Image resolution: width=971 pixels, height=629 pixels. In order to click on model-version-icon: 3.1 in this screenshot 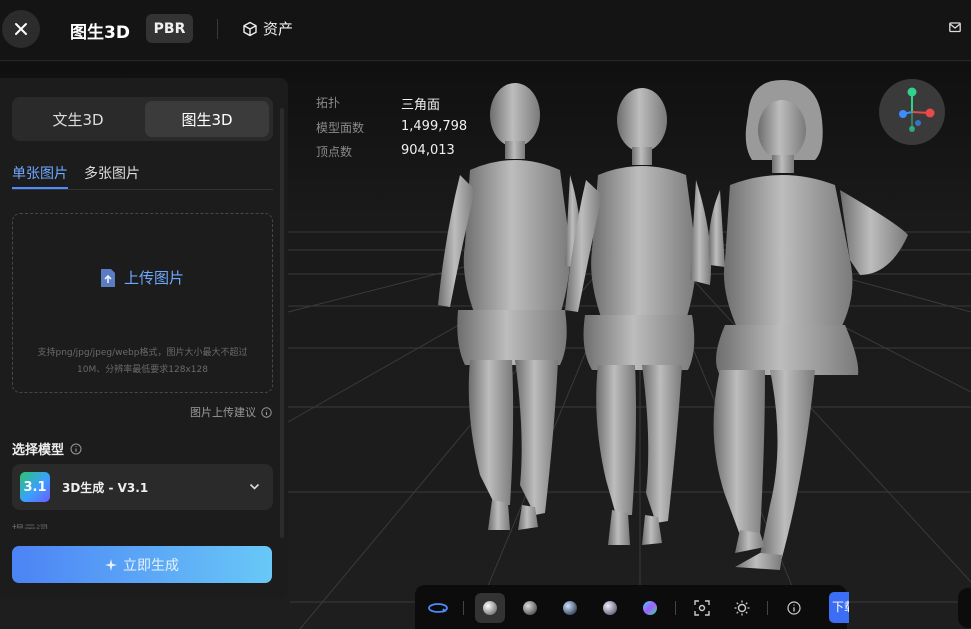, I will do `click(35, 487)`.